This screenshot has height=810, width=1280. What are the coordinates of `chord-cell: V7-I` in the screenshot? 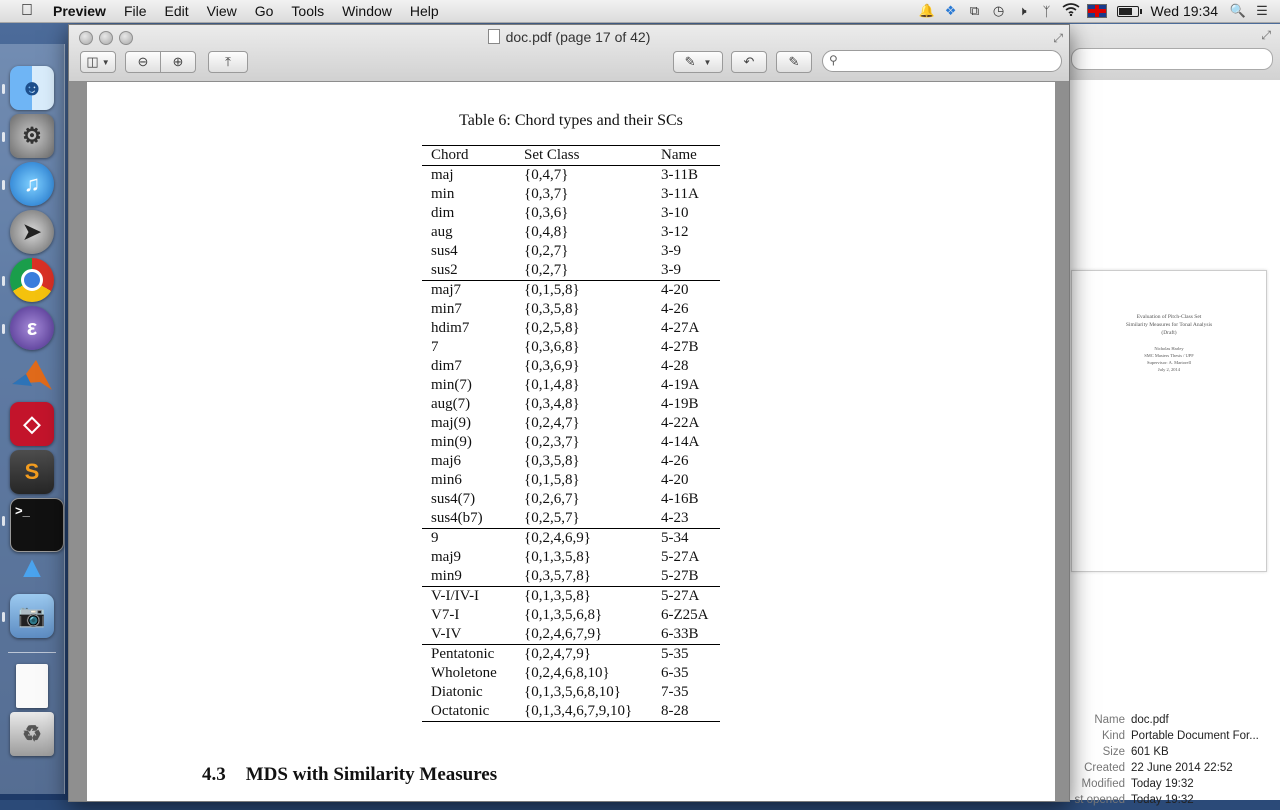 It's located at (445, 615).